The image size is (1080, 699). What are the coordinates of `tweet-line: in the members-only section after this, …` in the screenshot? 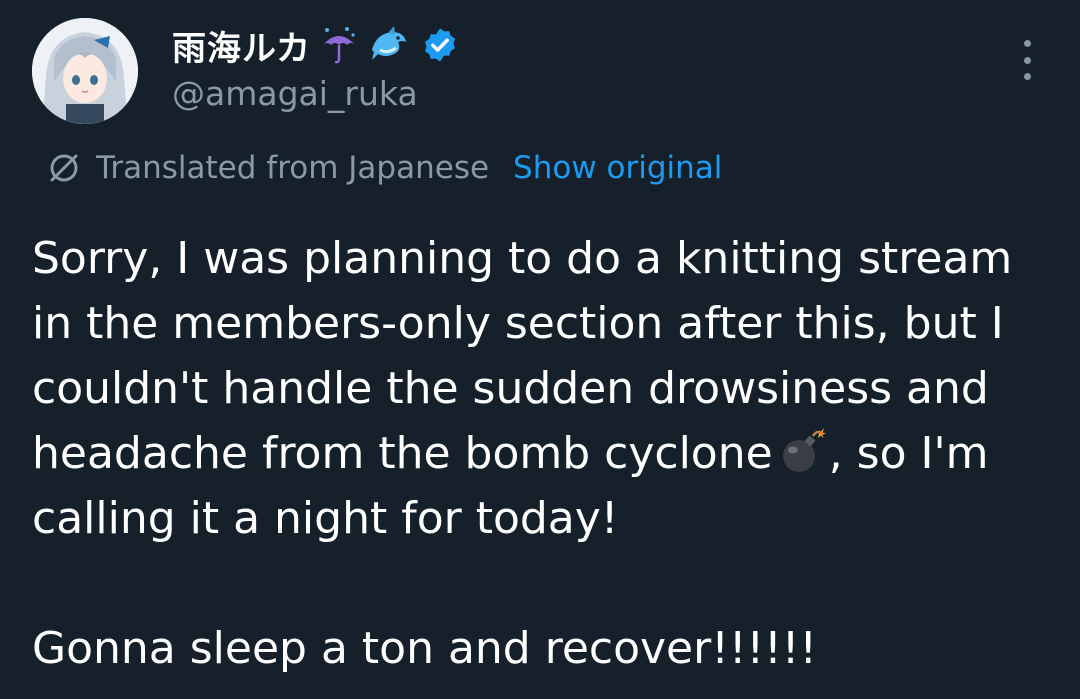 It's located at (518, 323).